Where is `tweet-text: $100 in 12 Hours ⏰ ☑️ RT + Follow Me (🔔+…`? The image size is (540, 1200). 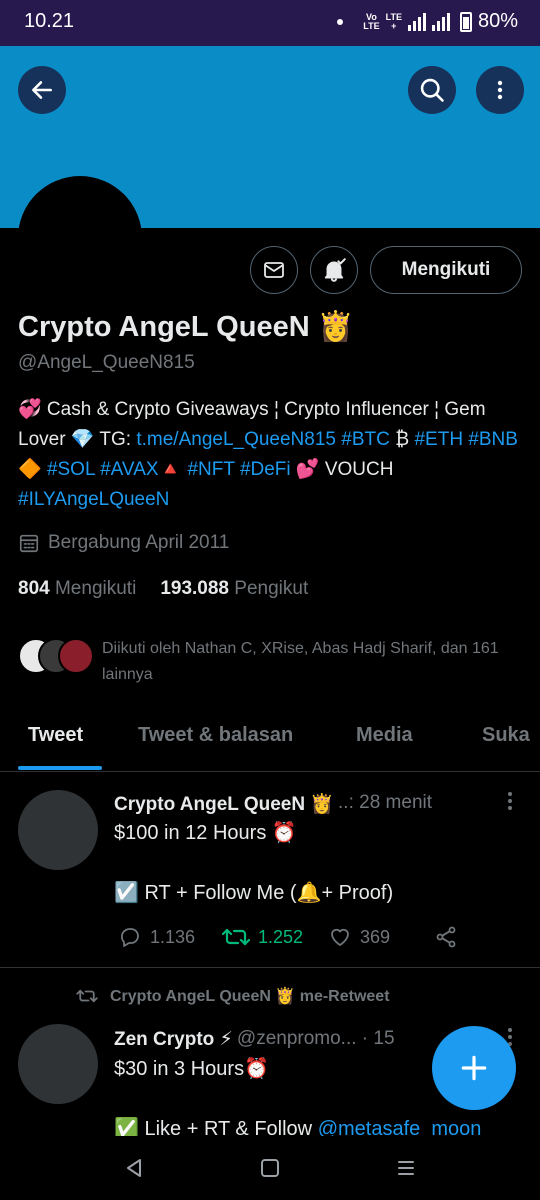 tweet-text: $100 in 12 Hours ⏰ ☑️ RT + Follow Me (🔔+… is located at coordinates (254, 863).